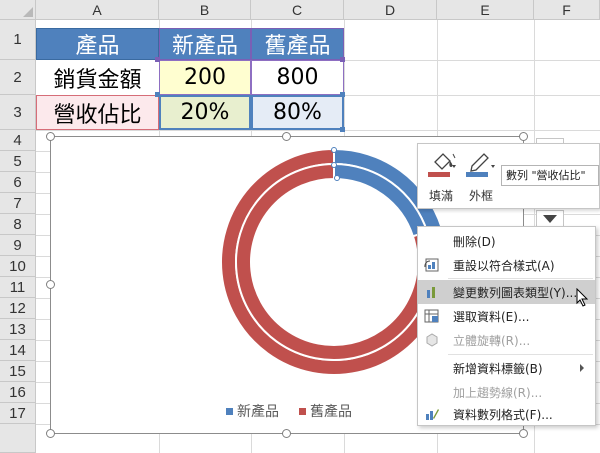  What do you see at coordinates (390, 10) in the screenshot?
I see `column-header-d: D` at bounding box center [390, 10].